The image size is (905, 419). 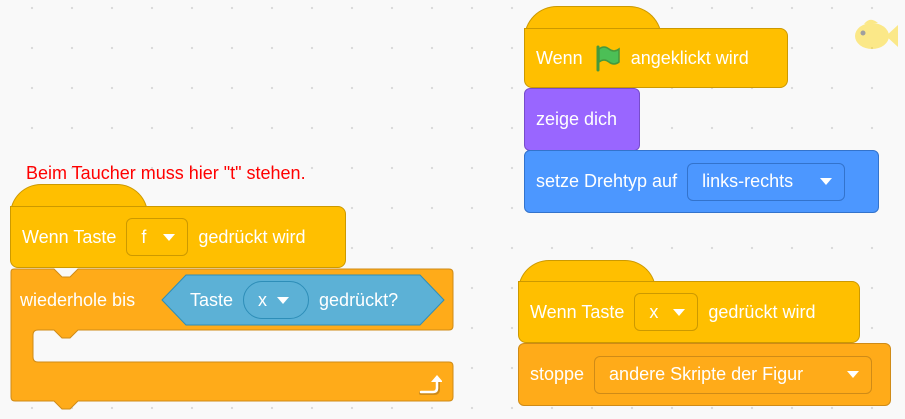 I want to click on stop-option-dropdown: andere Skripte der Figur, so click(x=733, y=374).